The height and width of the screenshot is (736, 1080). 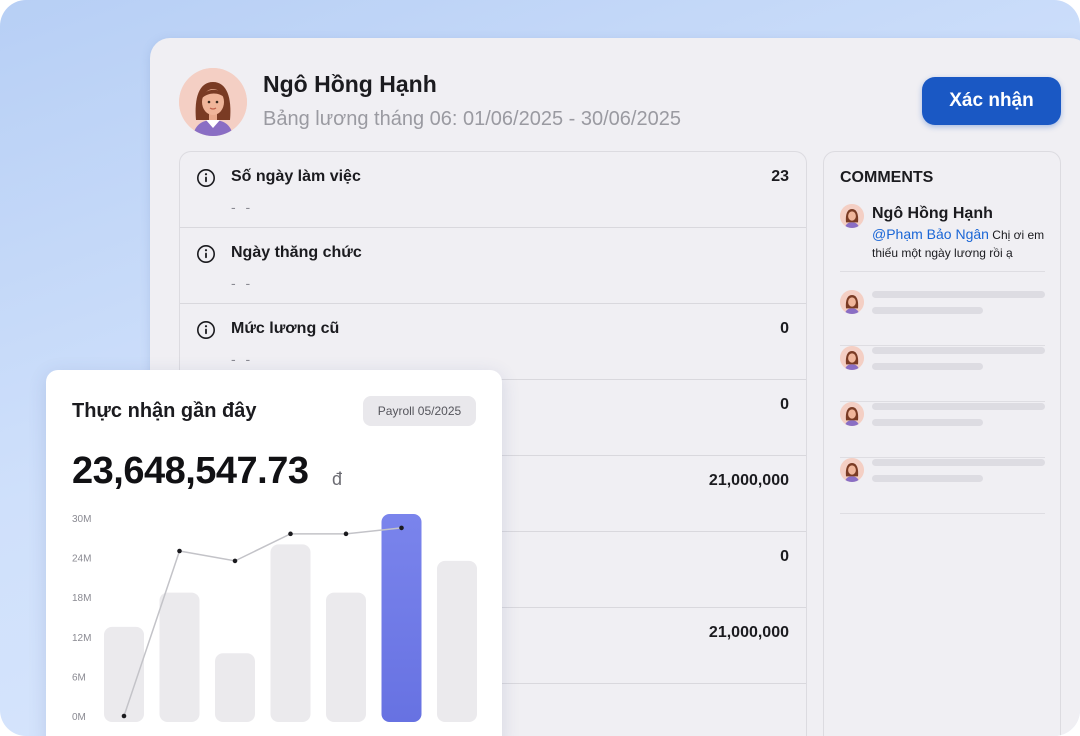 I want to click on y-tick-label: 0M, so click(x=79, y=717).